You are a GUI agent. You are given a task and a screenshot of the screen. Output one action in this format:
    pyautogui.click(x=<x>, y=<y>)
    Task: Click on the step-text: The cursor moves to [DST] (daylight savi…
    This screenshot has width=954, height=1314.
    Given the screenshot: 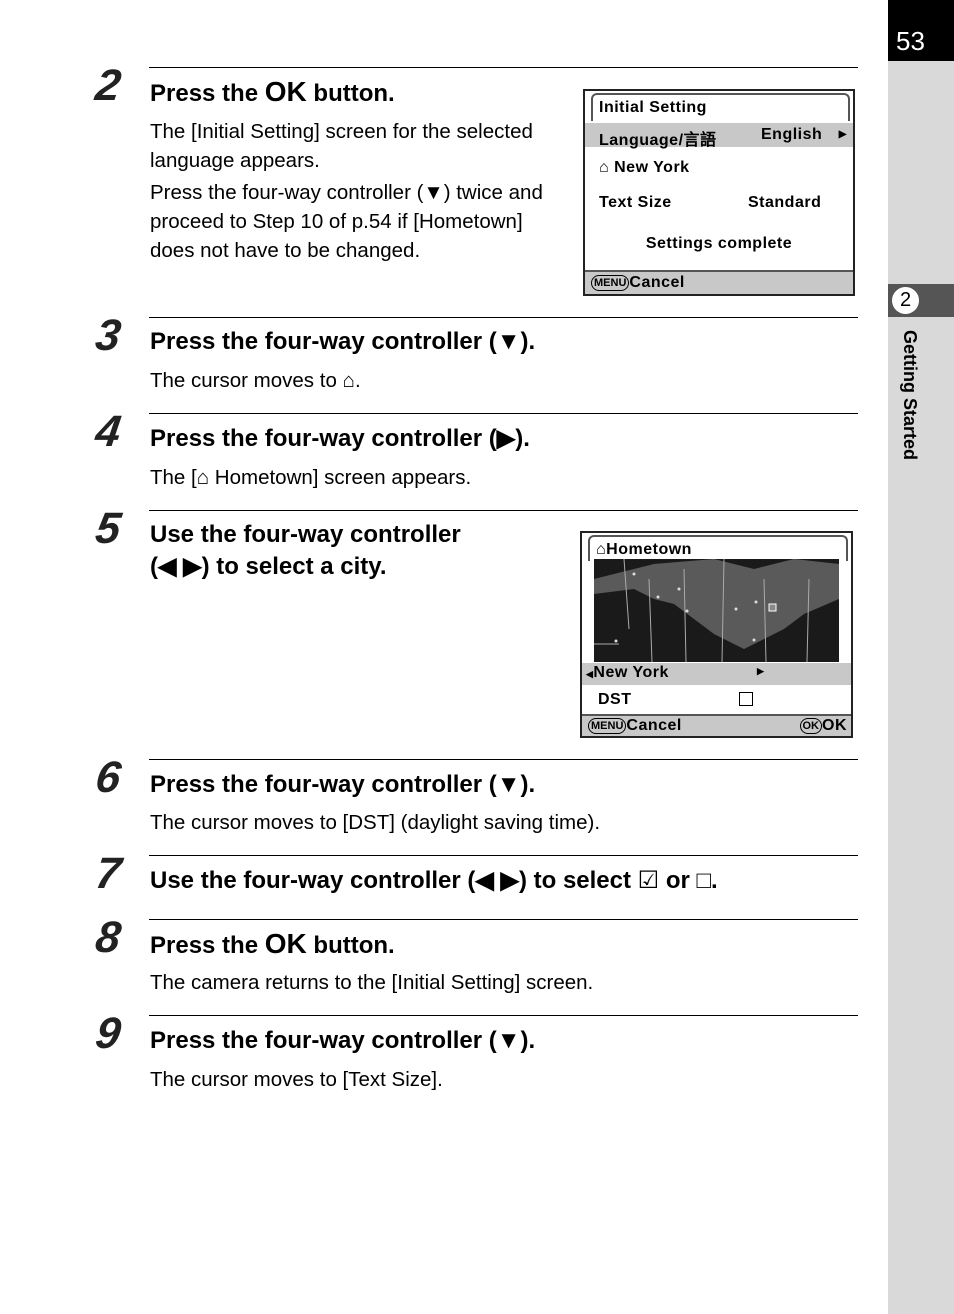 What is the action you would take?
    pyautogui.click(x=375, y=822)
    